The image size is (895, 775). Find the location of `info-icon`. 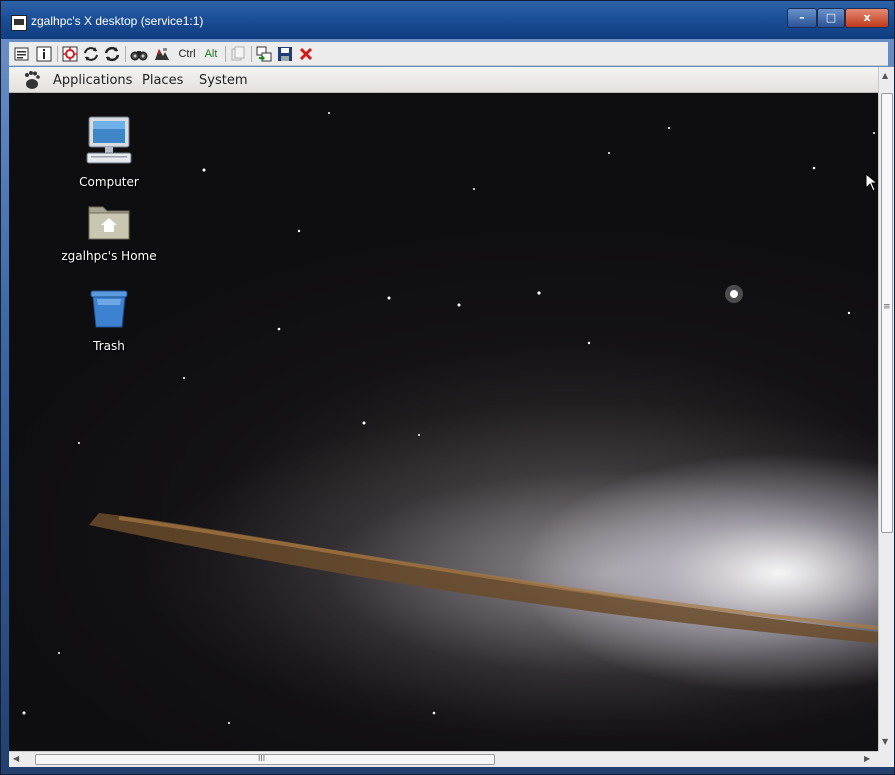

info-icon is located at coordinates (44, 54).